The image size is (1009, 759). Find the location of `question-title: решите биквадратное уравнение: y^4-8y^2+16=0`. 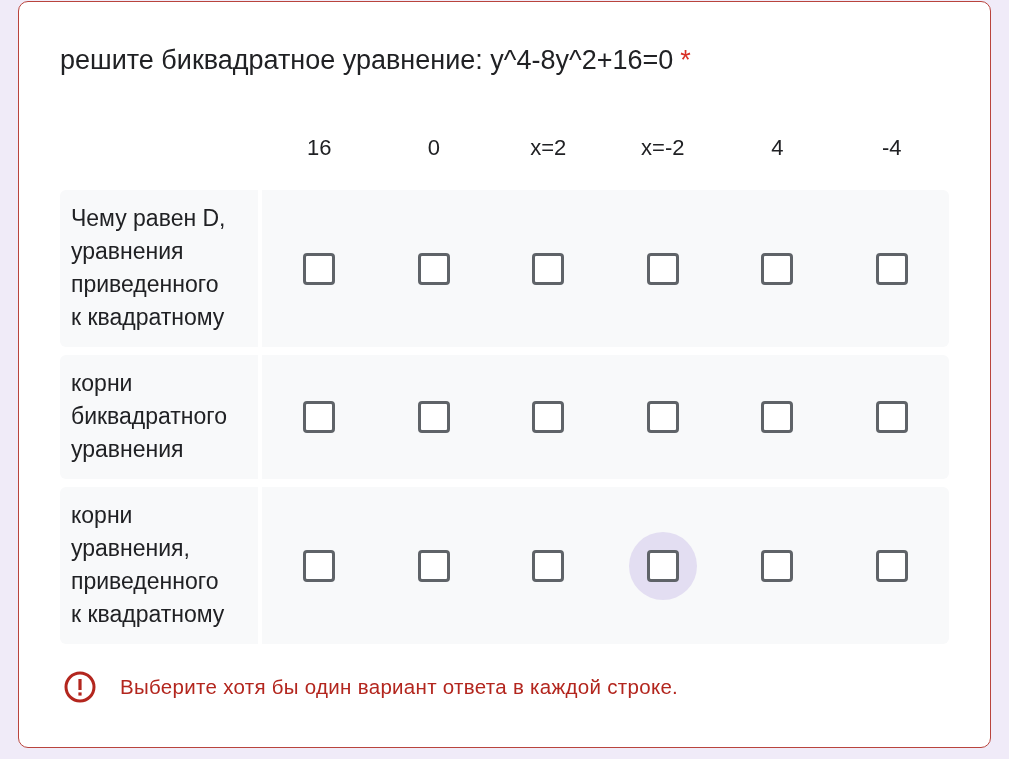

question-title: решите биквадратное уравнение: y^4-8y^2+16=0 is located at coordinates (367, 60).